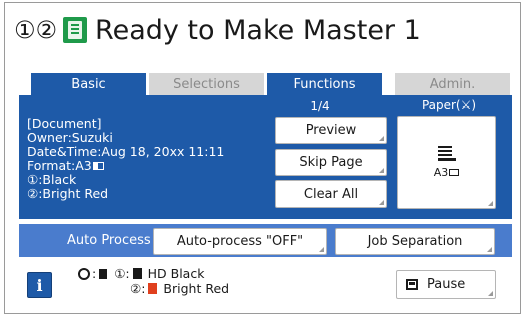  Describe the element at coordinates (138, 288) in the screenshot. I see `drum2-label: ②:` at that location.